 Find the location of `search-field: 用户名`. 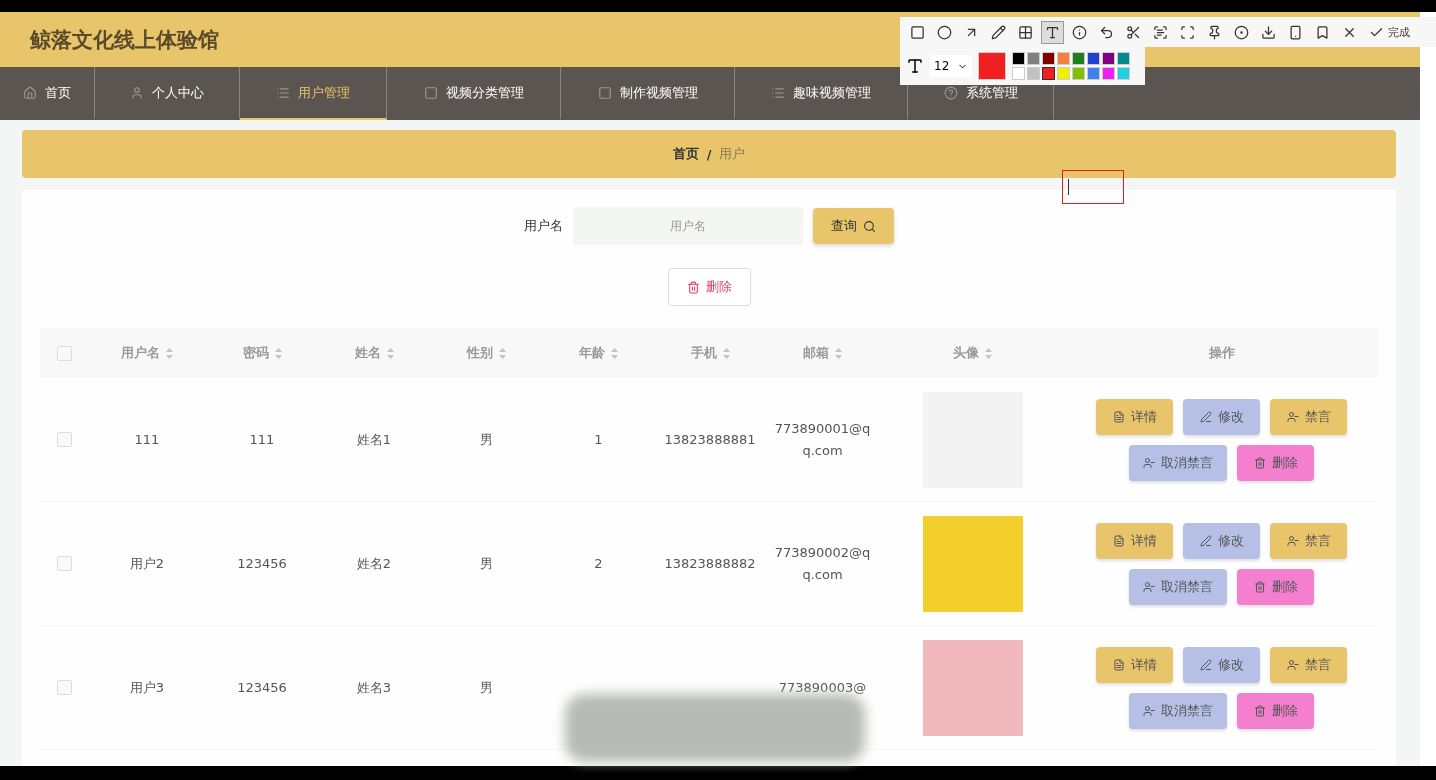

search-field: 用户名 is located at coordinates (688, 226).